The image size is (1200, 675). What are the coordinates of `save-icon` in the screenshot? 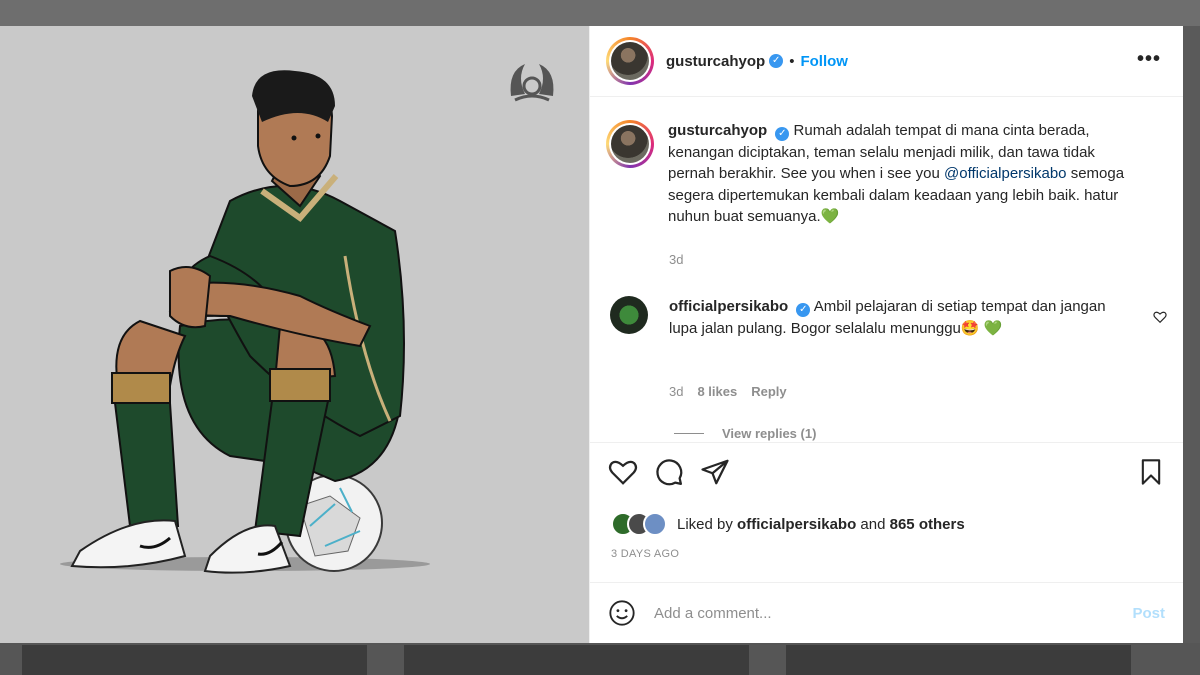 It's located at (1151, 472).